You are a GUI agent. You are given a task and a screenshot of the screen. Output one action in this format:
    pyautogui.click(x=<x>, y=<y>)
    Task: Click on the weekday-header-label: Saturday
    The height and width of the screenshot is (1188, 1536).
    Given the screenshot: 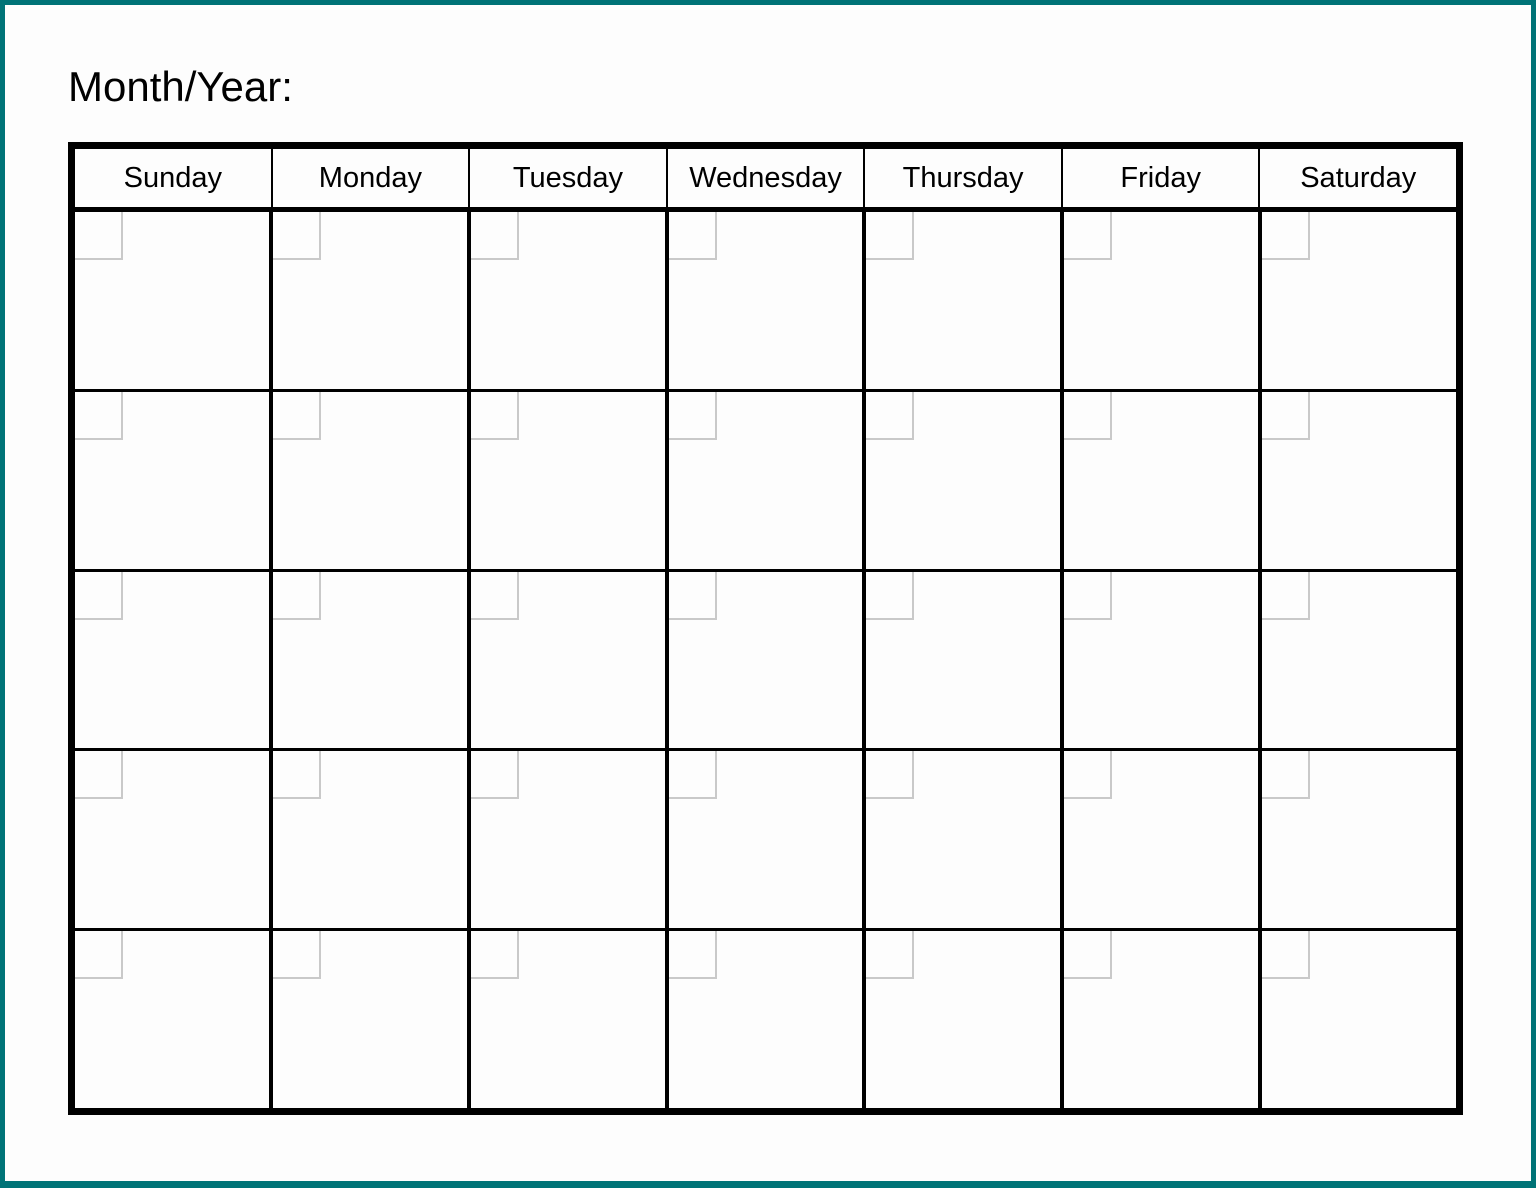 What is the action you would take?
    pyautogui.click(x=1358, y=177)
    